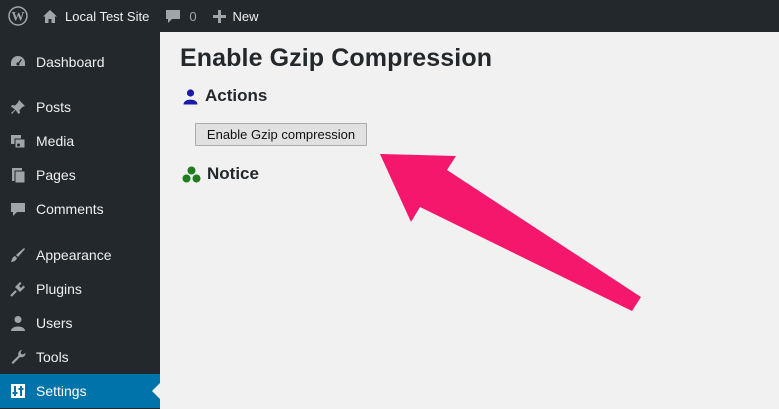  I want to click on svg-text: W, so click(18, 16).